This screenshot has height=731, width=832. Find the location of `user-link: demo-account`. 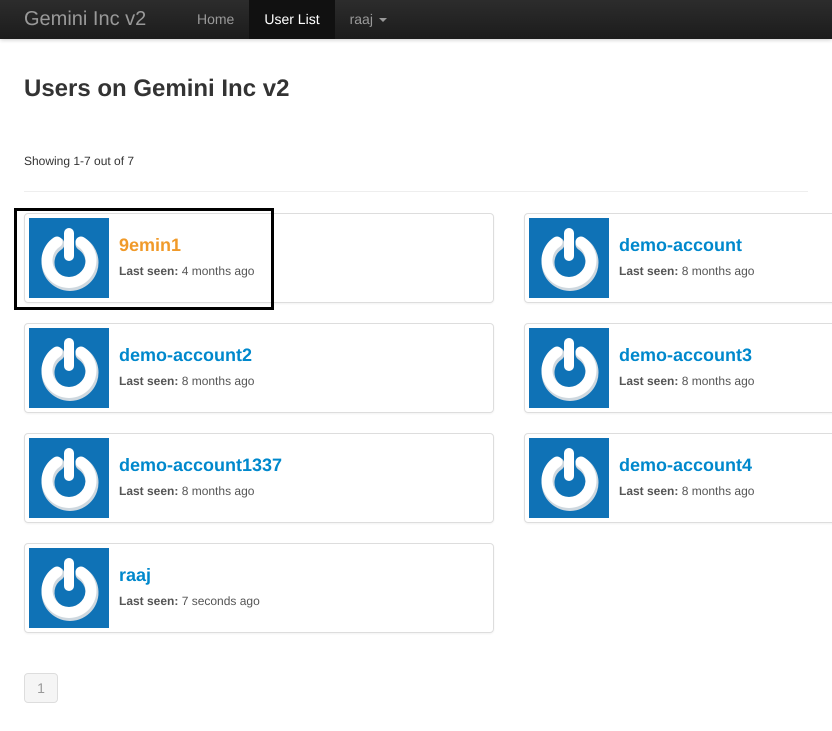

user-link: demo-account is located at coordinates (680, 245).